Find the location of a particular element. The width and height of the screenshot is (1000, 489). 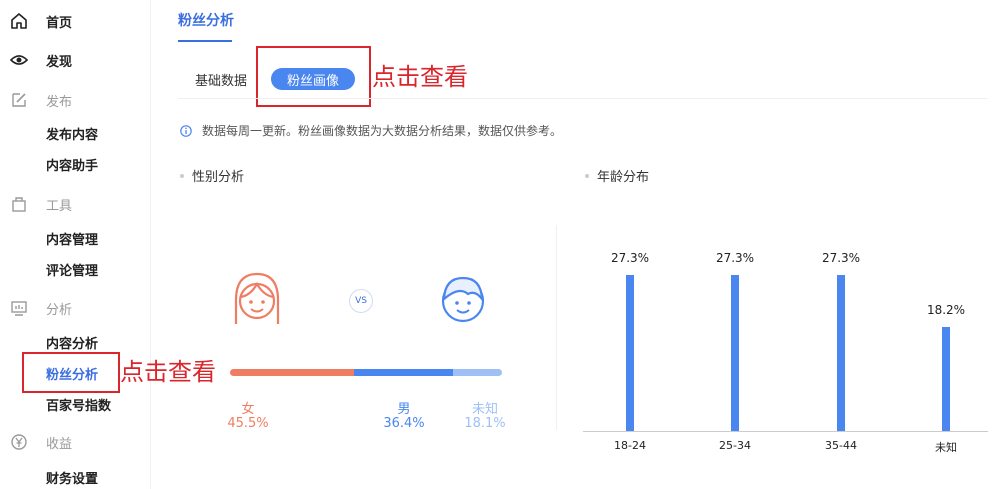

sidebar-group-publish: 发布 is located at coordinates (41, 100).